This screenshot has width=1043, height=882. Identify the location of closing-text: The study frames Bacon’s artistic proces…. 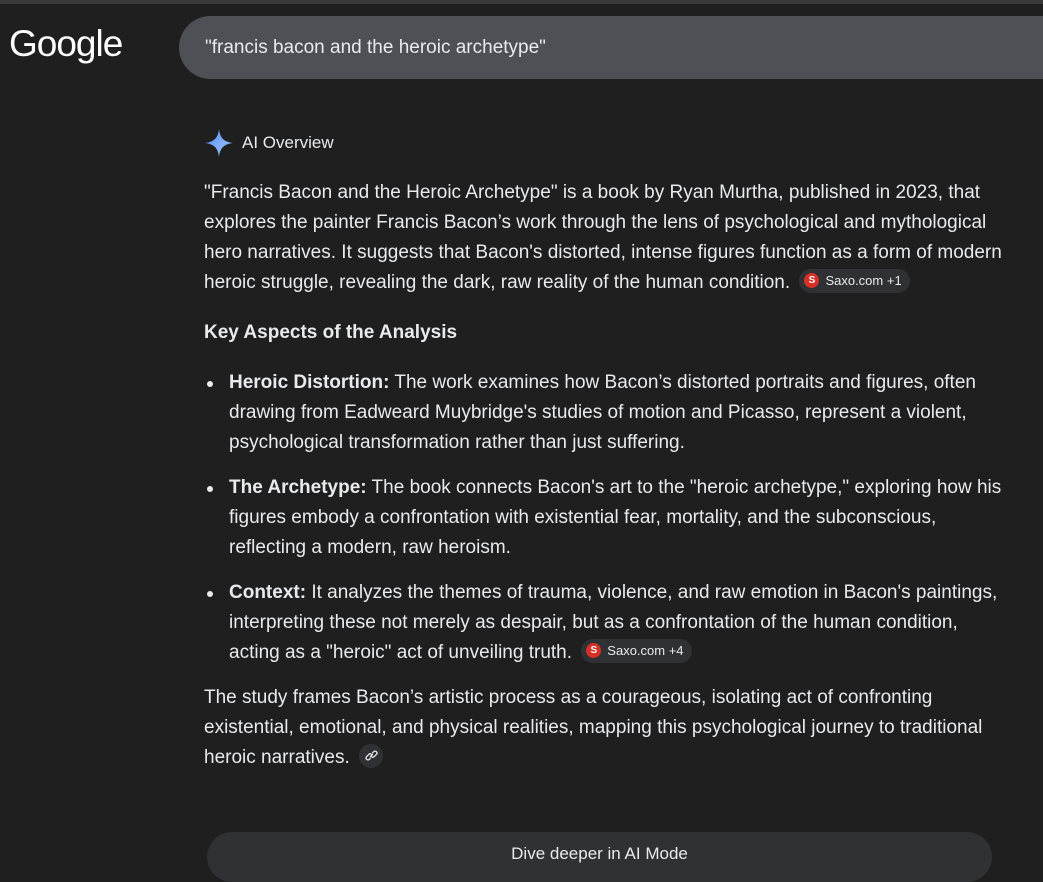
(593, 727).